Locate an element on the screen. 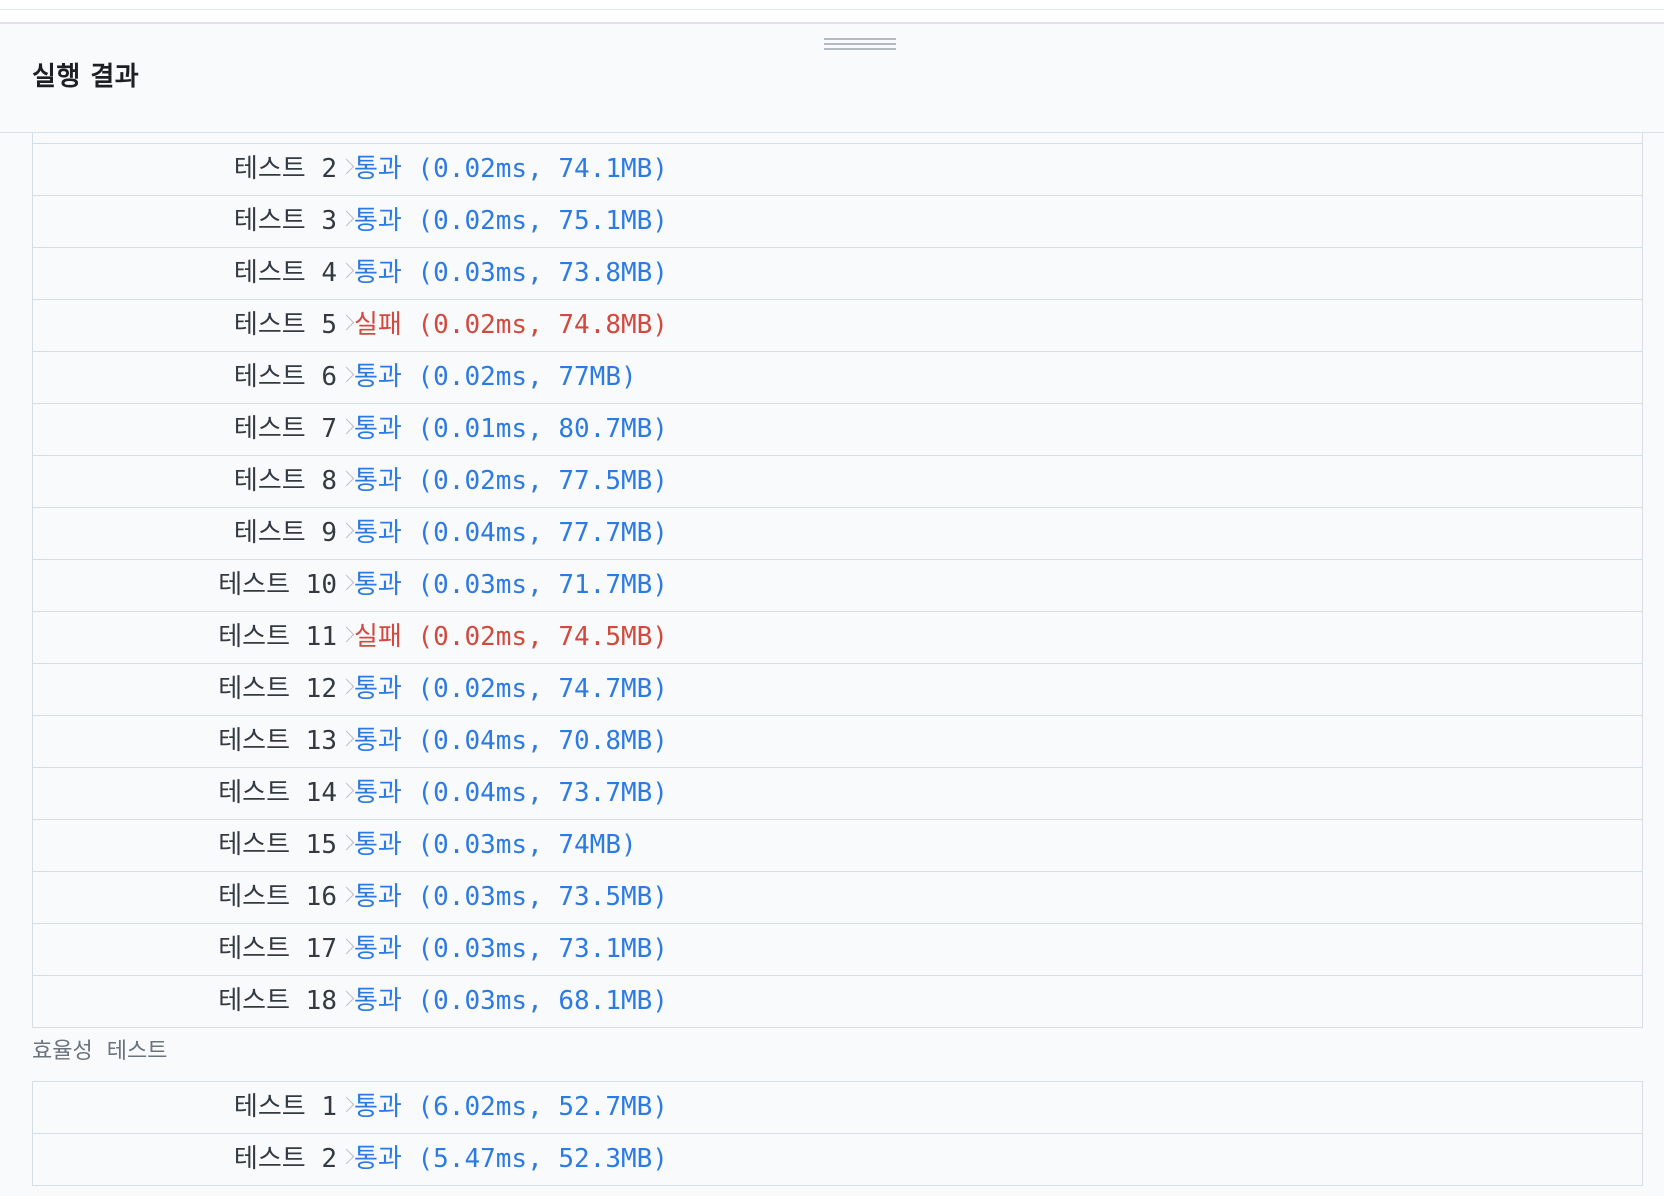  test-result-text: 통과 (0.02ms, 74.7MB) is located at coordinates (511, 689).